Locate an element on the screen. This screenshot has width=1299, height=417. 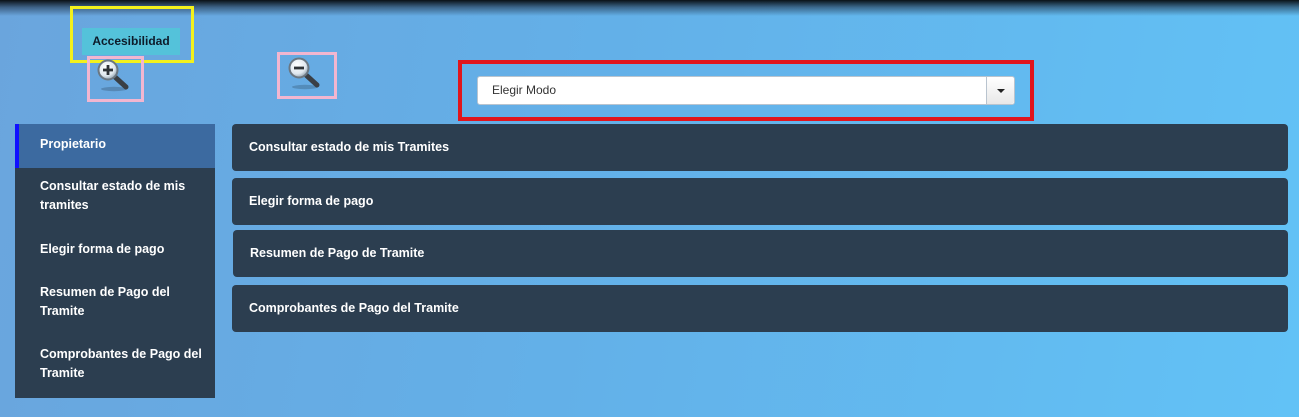
sidebar-item-label: Consultar estado de mis tramites is located at coordinates (113, 195).